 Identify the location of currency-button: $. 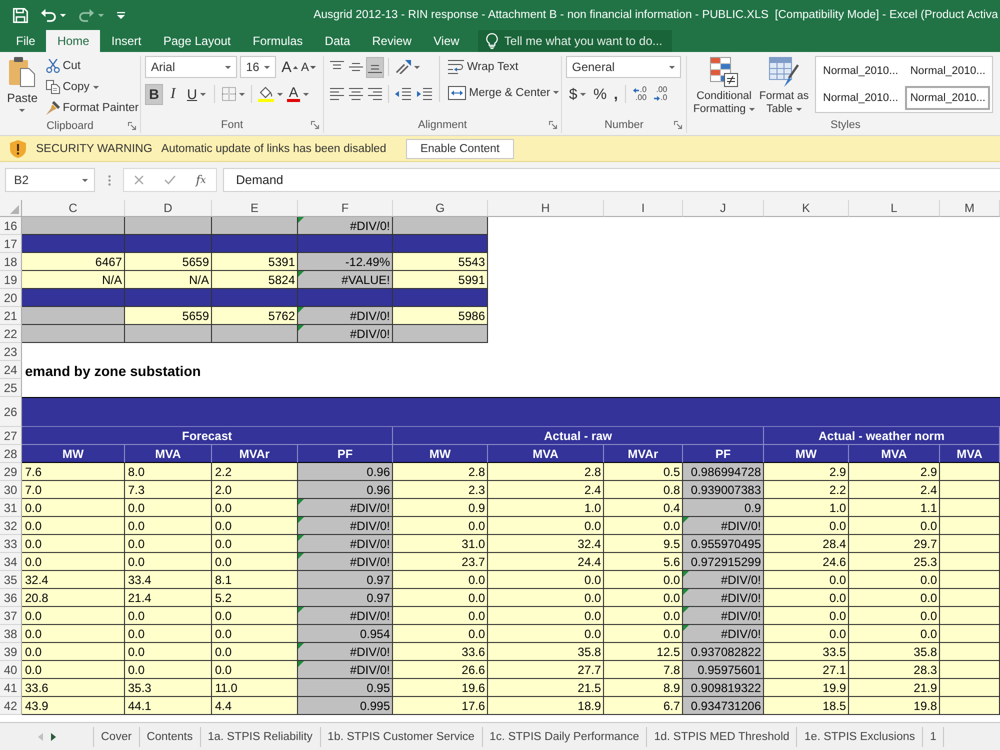
(578, 94).